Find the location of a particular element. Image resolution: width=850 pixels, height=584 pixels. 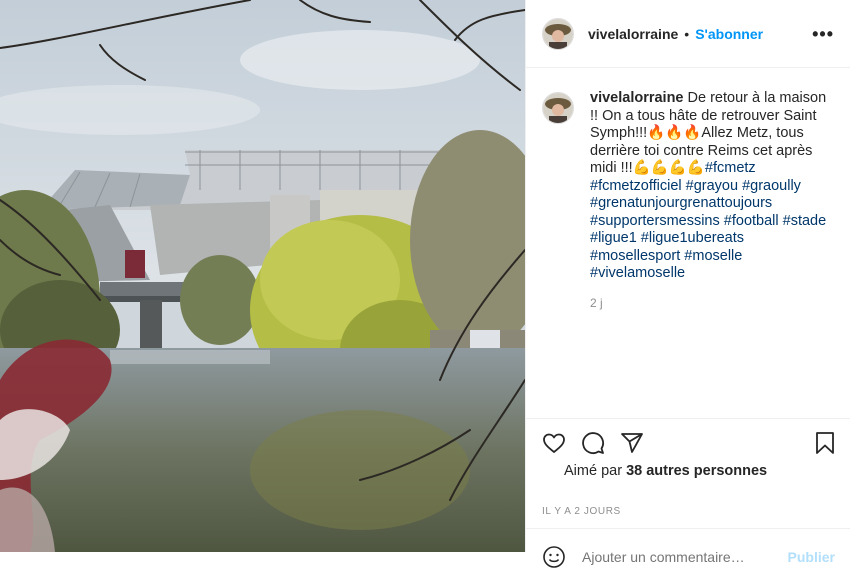

comment-bar: Publier is located at coordinates (688, 556).